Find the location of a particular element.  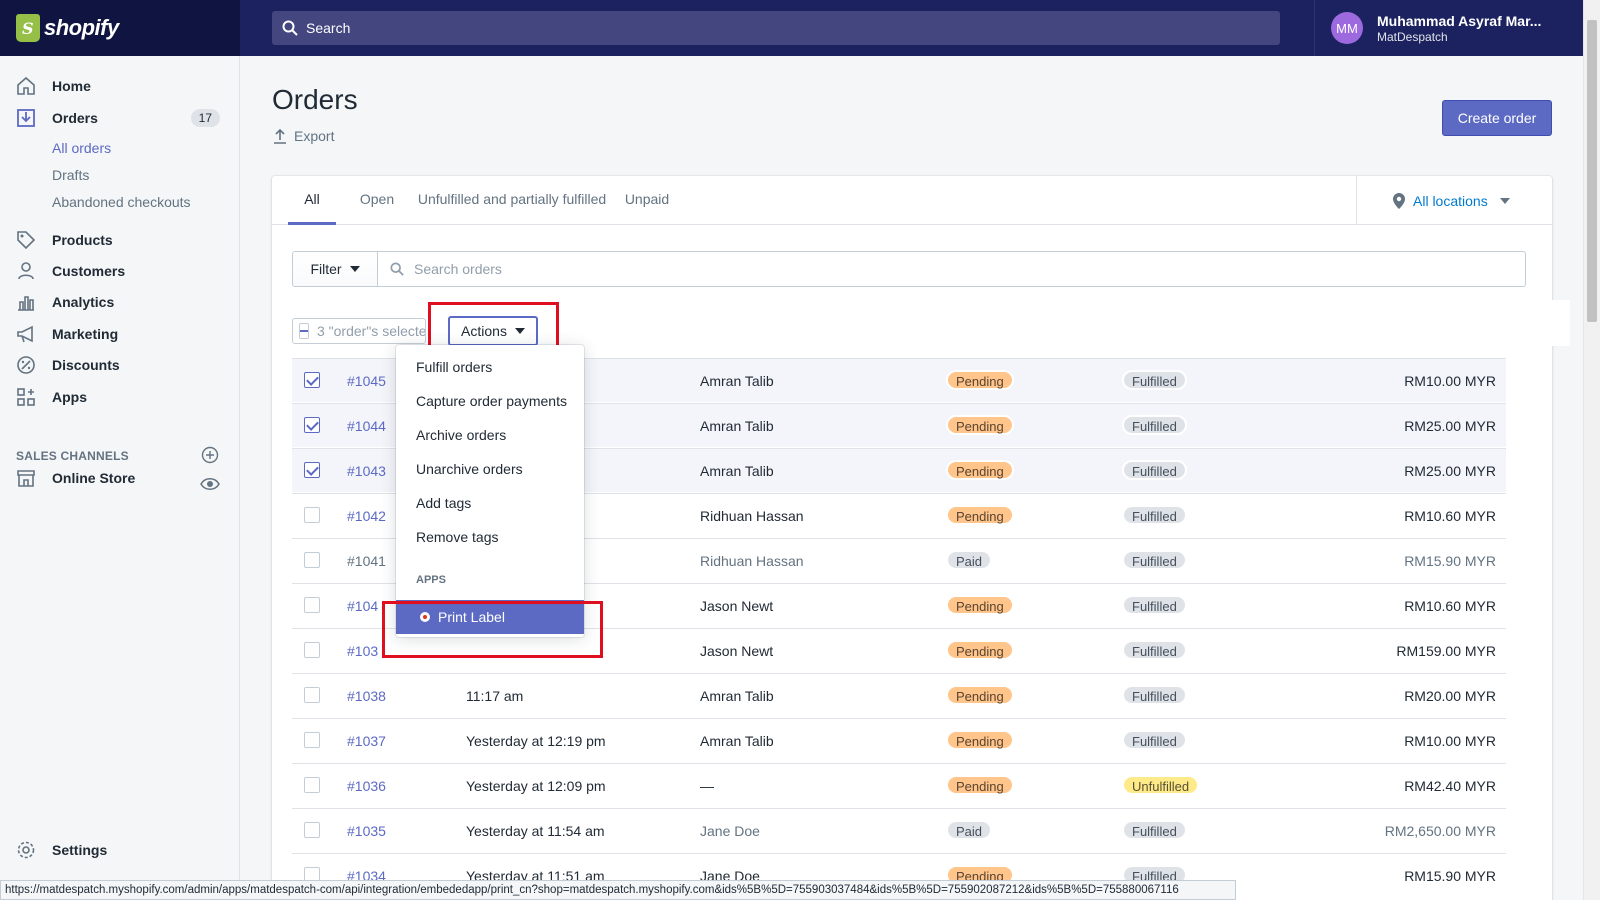

order-number-link: #1041 is located at coordinates (366, 561).